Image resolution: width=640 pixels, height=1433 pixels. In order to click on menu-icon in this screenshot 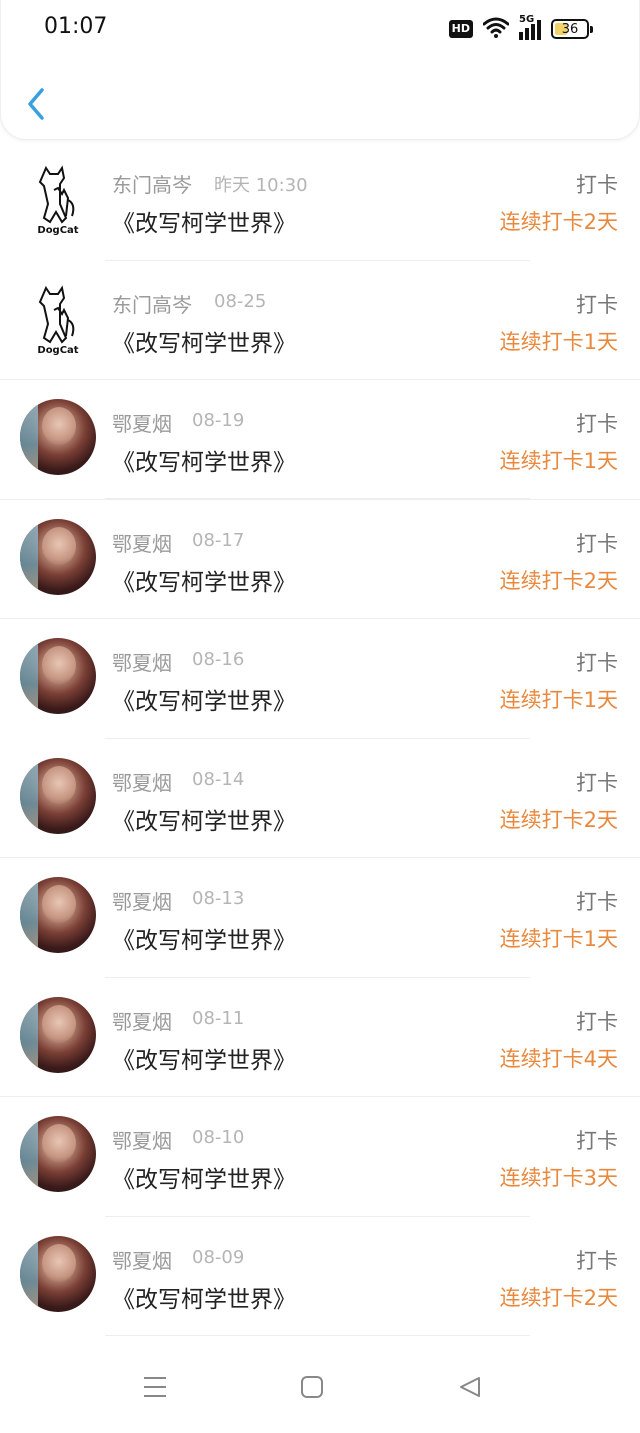, I will do `click(155, 1387)`.